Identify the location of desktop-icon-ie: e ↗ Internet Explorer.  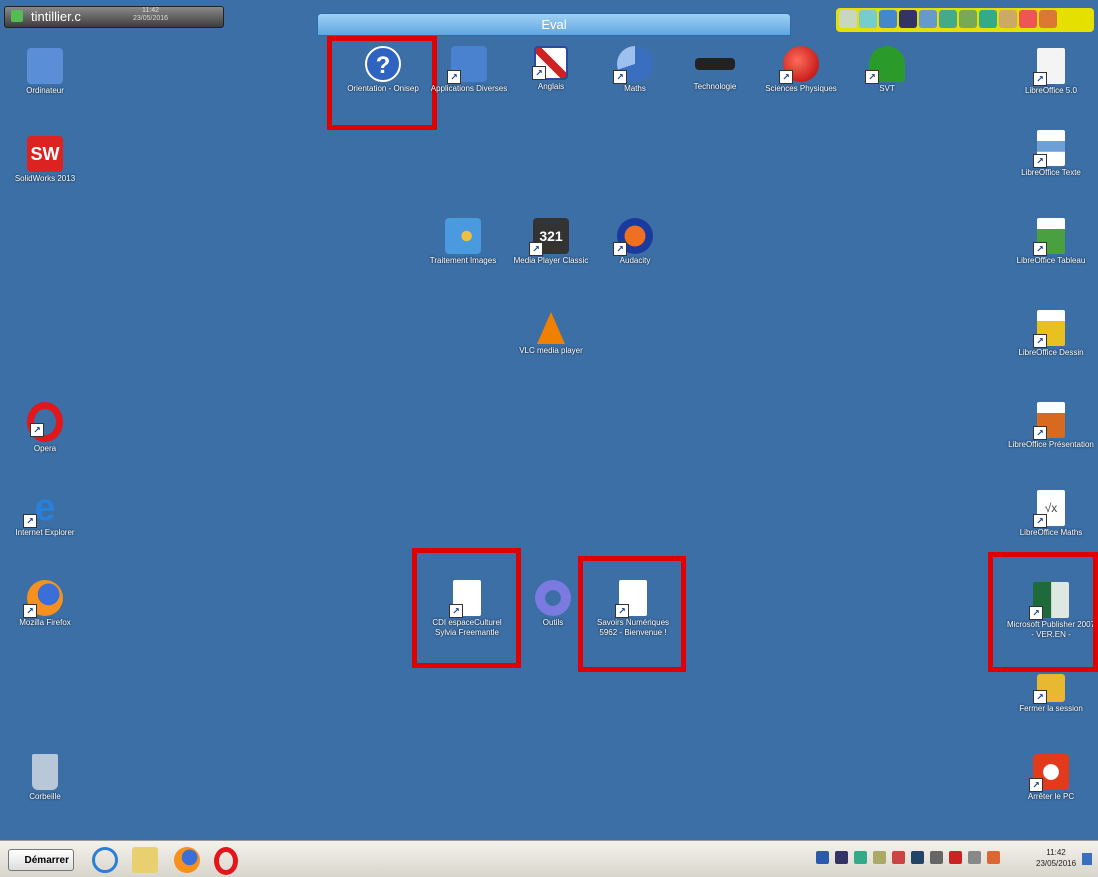
(45, 513).